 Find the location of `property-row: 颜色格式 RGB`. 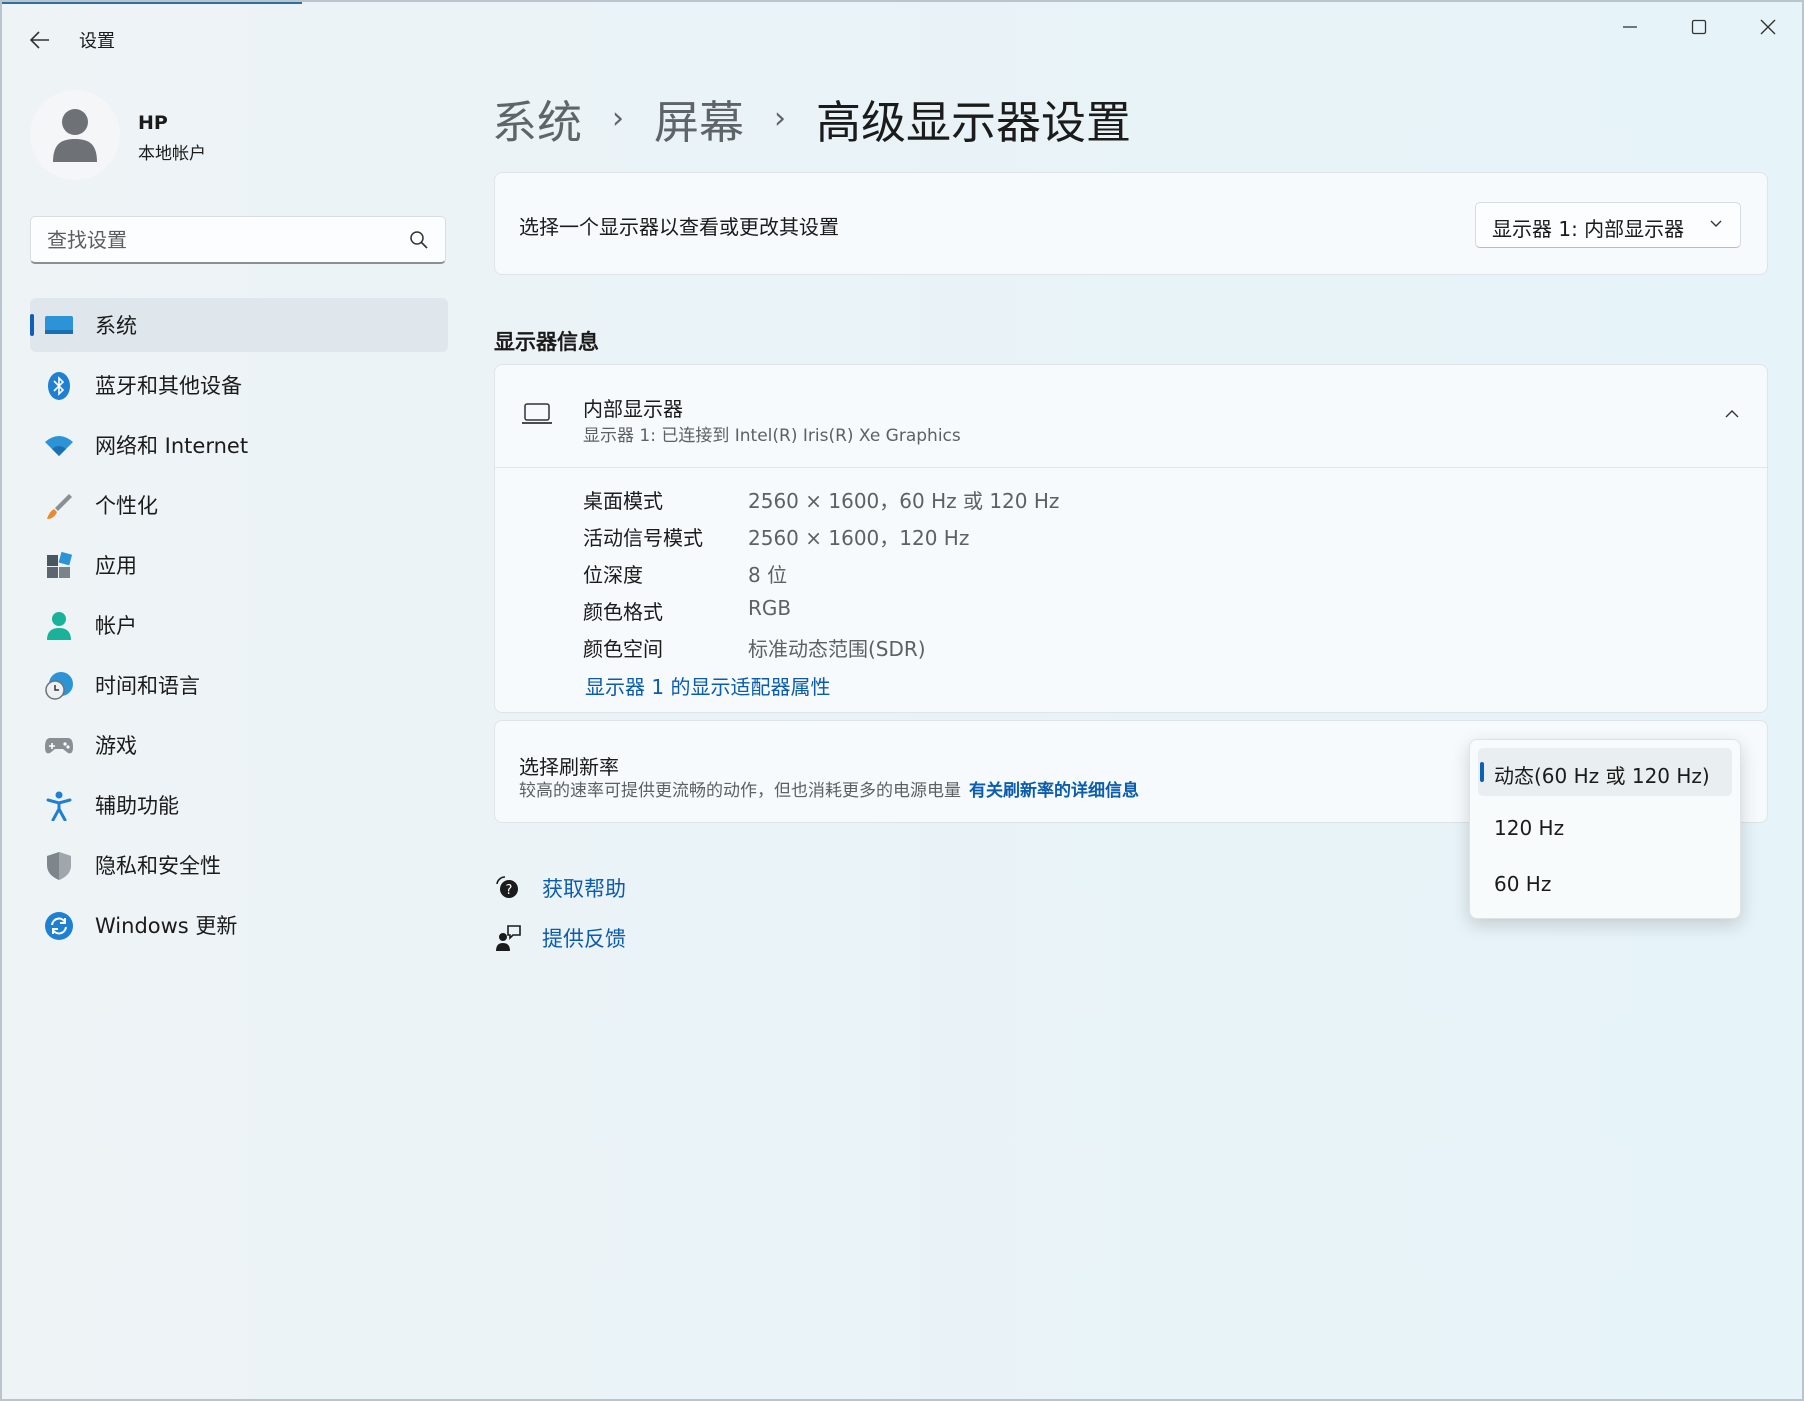

property-row: 颜色格式 RGB is located at coordinates (933, 614).